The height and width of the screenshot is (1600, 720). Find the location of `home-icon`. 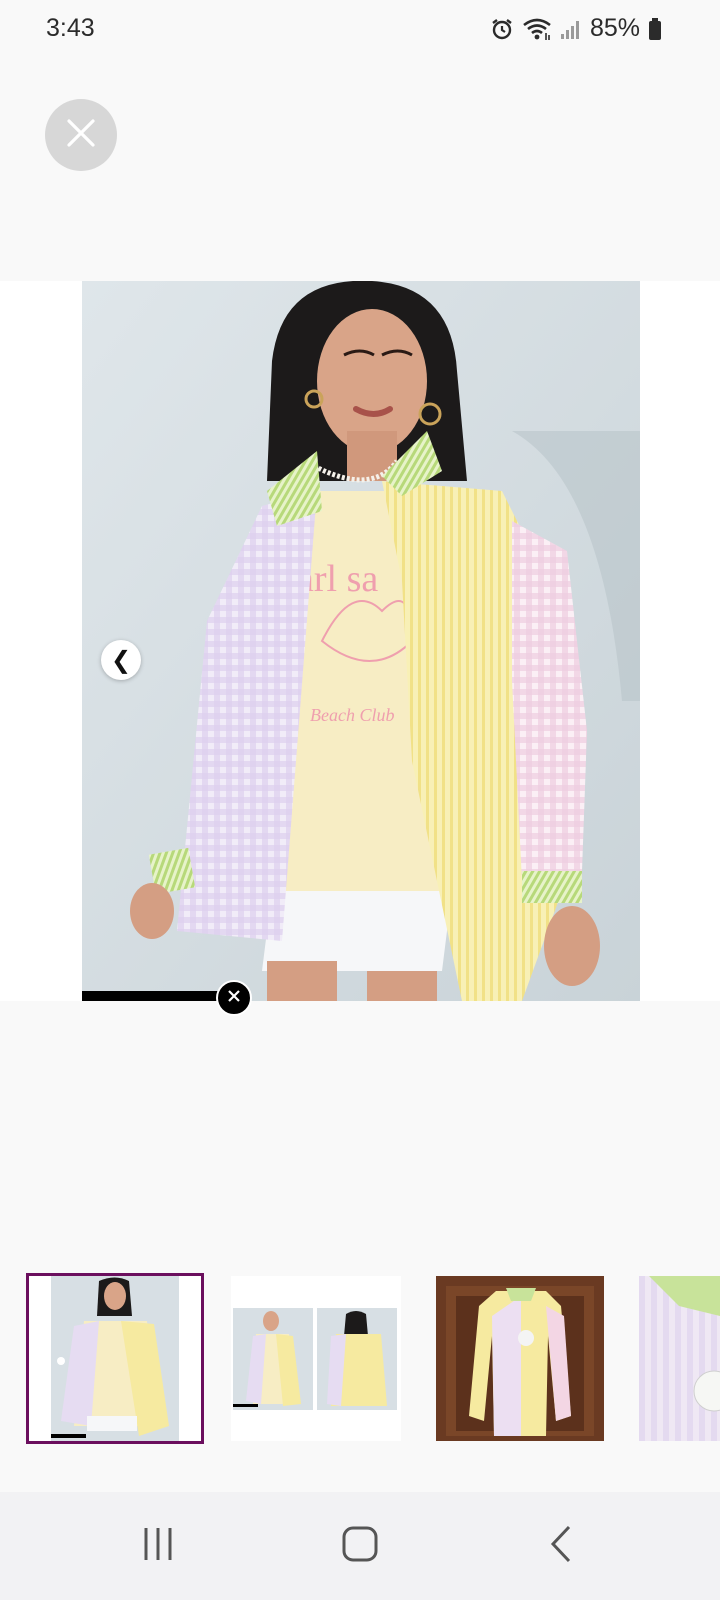

home-icon is located at coordinates (360, 1546).